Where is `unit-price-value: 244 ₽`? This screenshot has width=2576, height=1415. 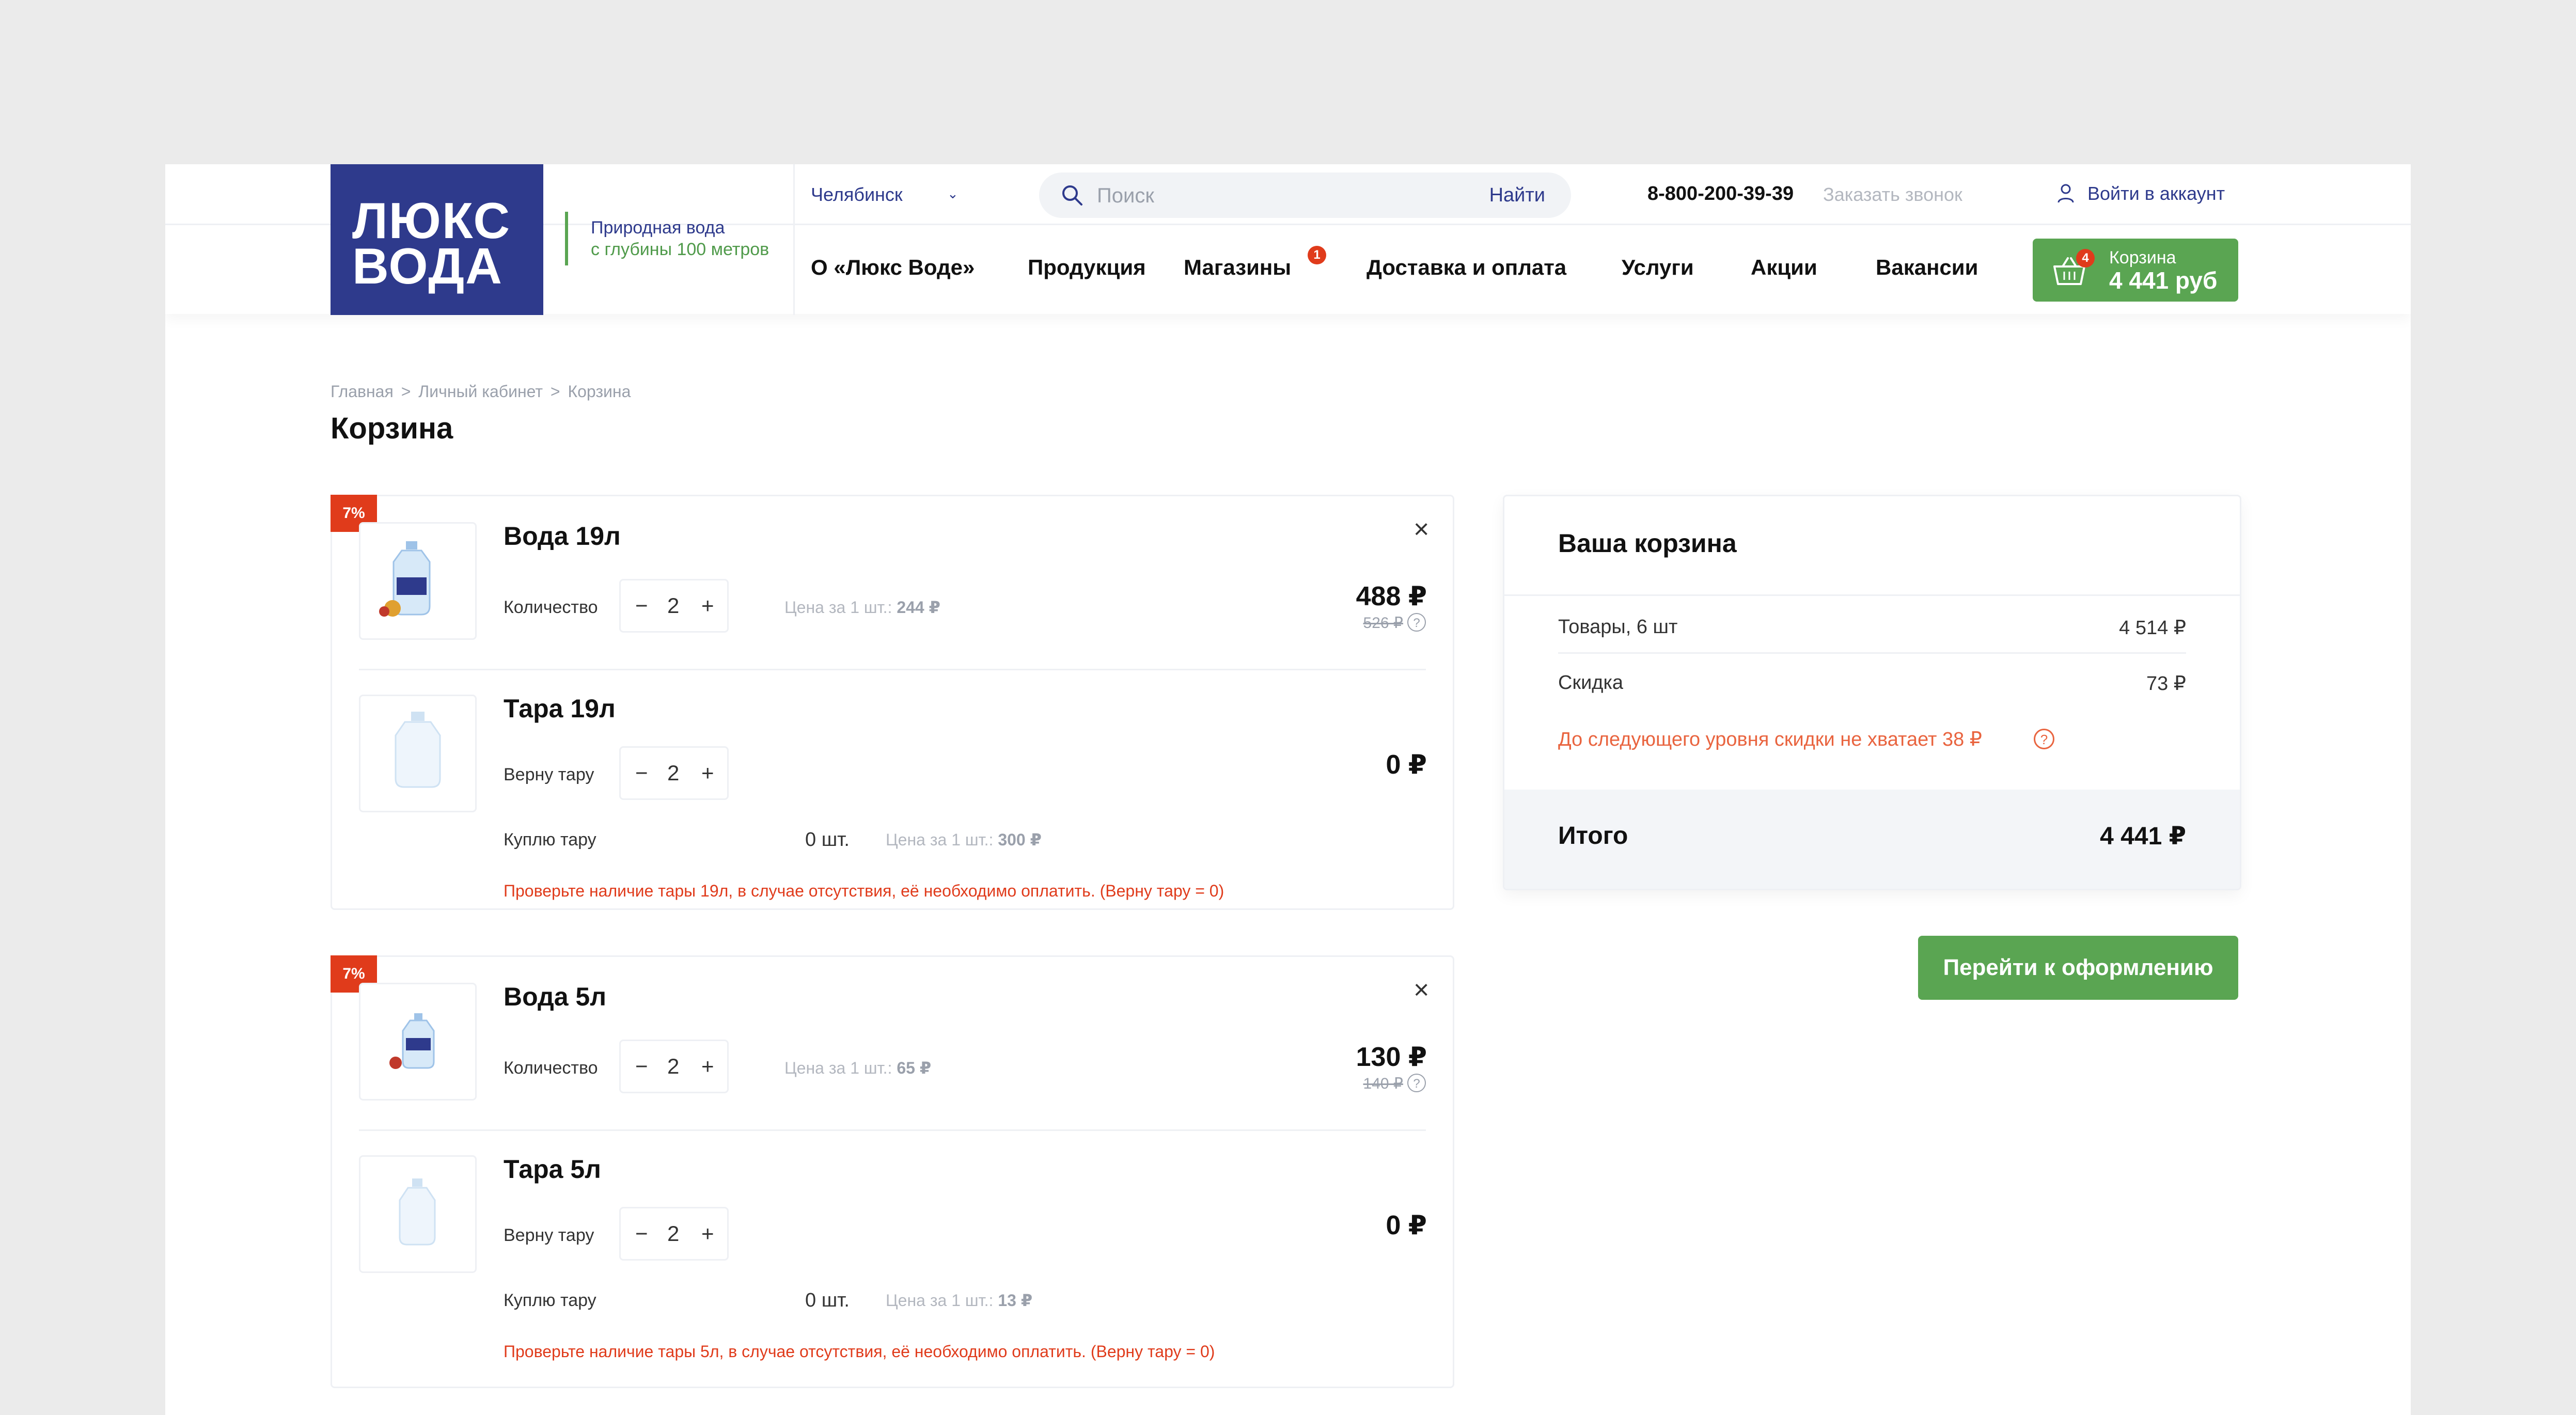 unit-price-value: 244 ₽ is located at coordinates (918, 607).